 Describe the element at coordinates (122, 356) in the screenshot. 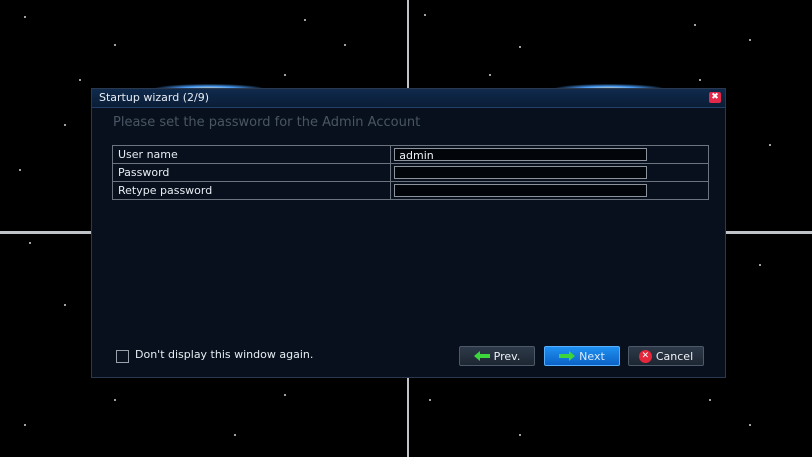

I see `dont-display-checkbox` at that location.